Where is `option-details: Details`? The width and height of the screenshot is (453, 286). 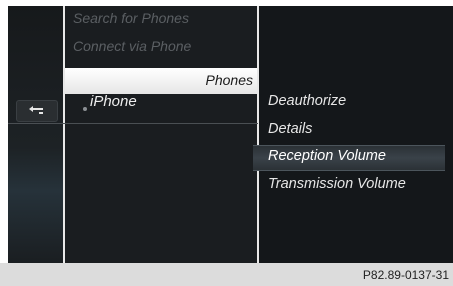 option-details: Details is located at coordinates (290, 129).